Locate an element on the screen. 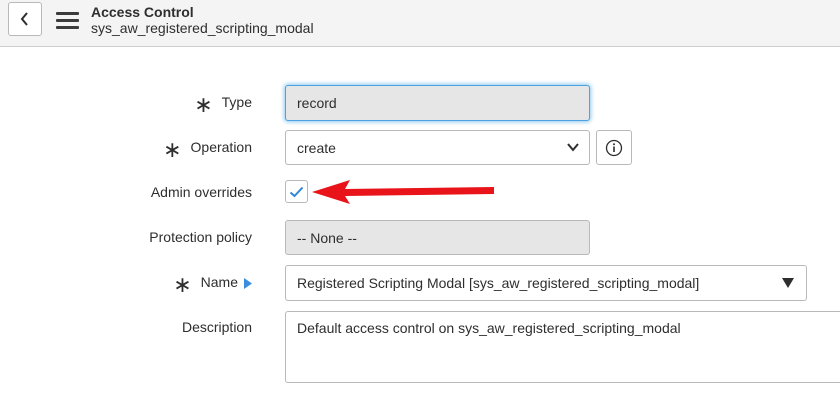 The image size is (840, 393). triangle-down-icon is located at coordinates (788, 283).